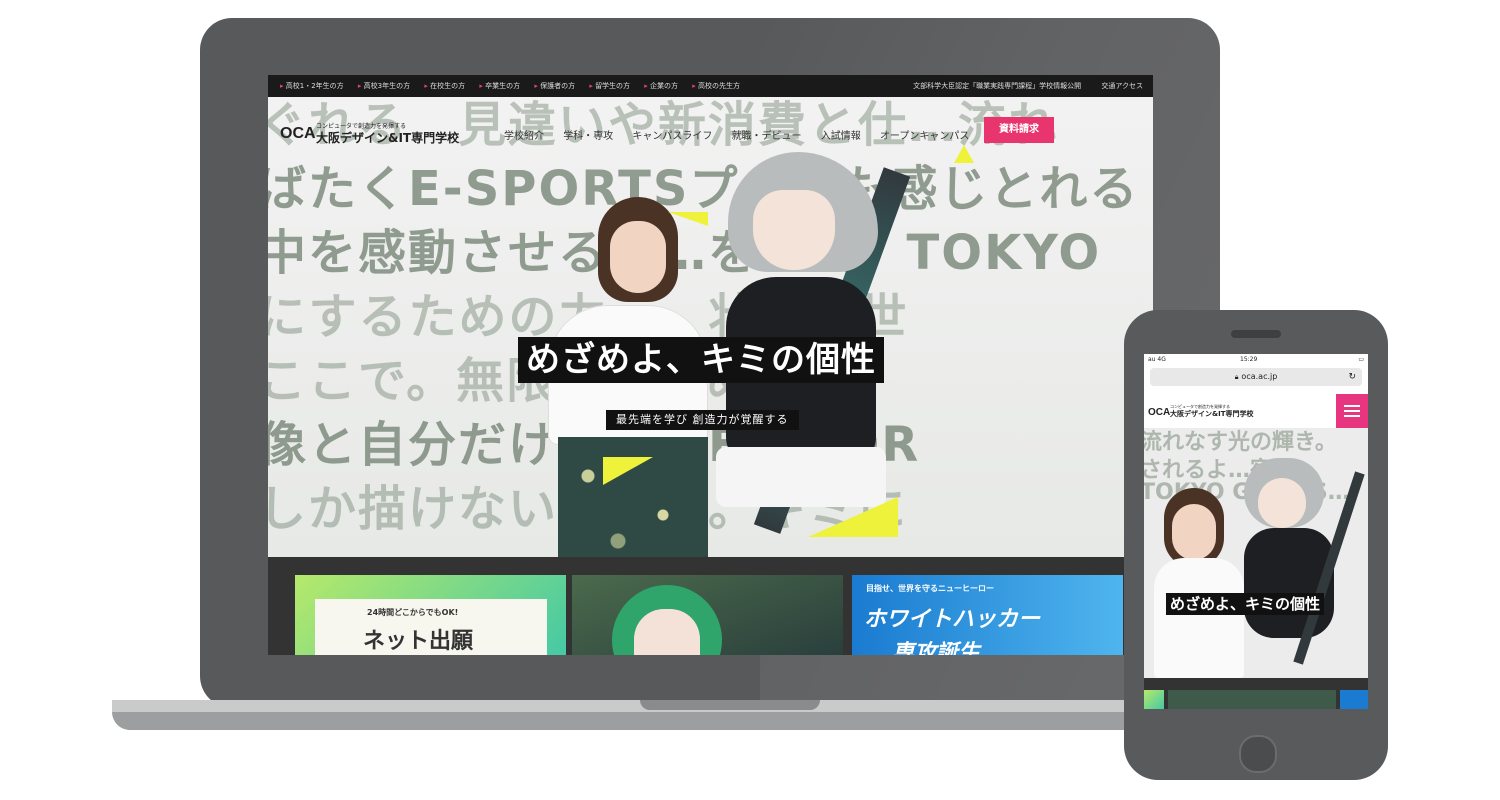 This screenshot has height=800, width=1500. What do you see at coordinates (1259, 376) in the screenshot?
I see `url-text: oca.ac.jp` at bounding box center [1259, 376].